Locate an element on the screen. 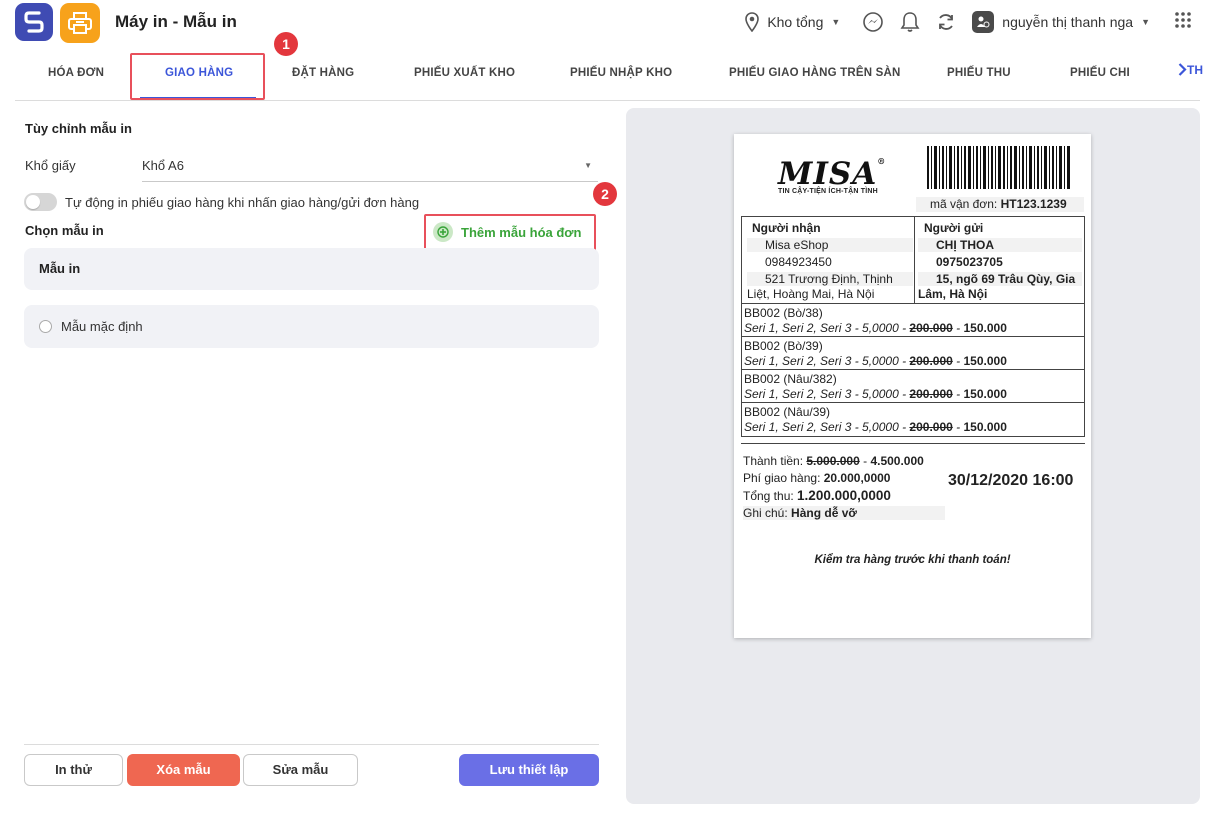 The image size is (1212, 817). tab-phieu-thu: PHIẾU THU is located at coordinates (979, 73).